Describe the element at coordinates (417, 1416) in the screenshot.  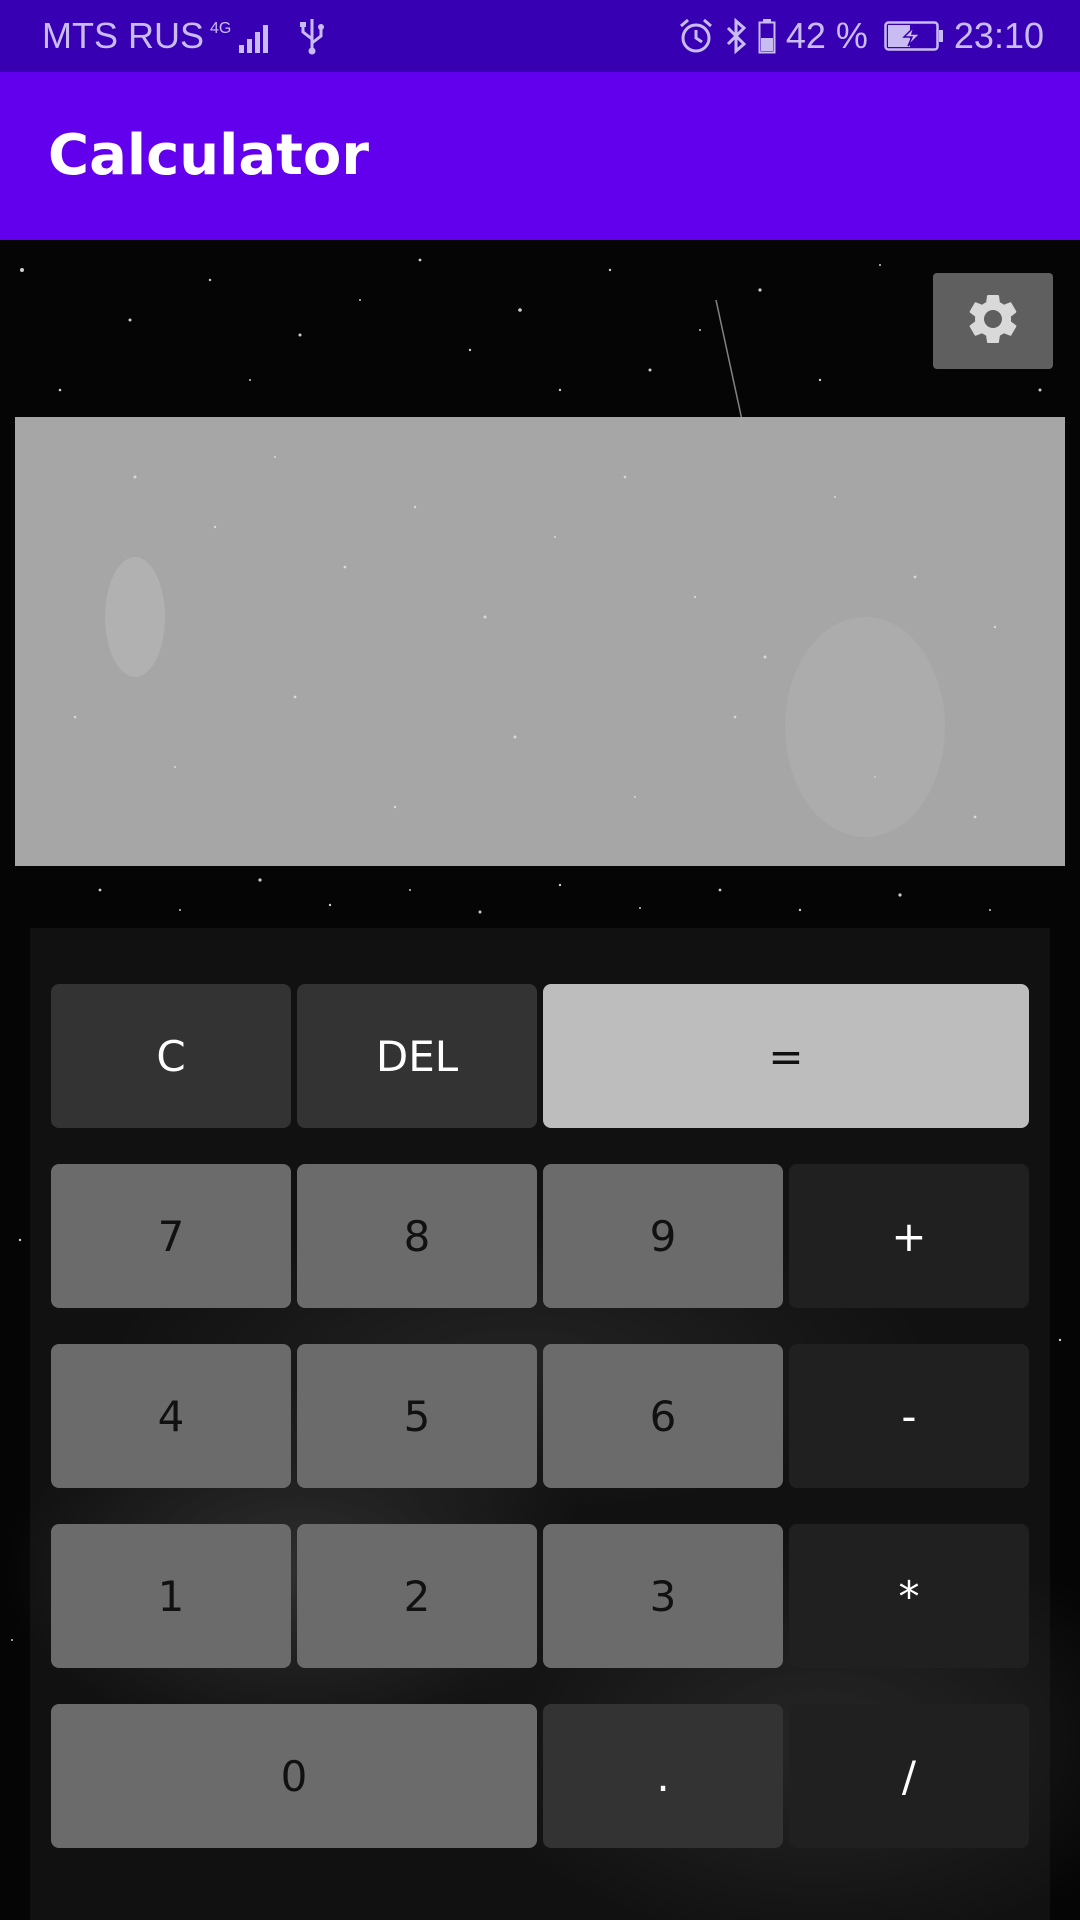
I see `digit-5-button: 5` at that location.